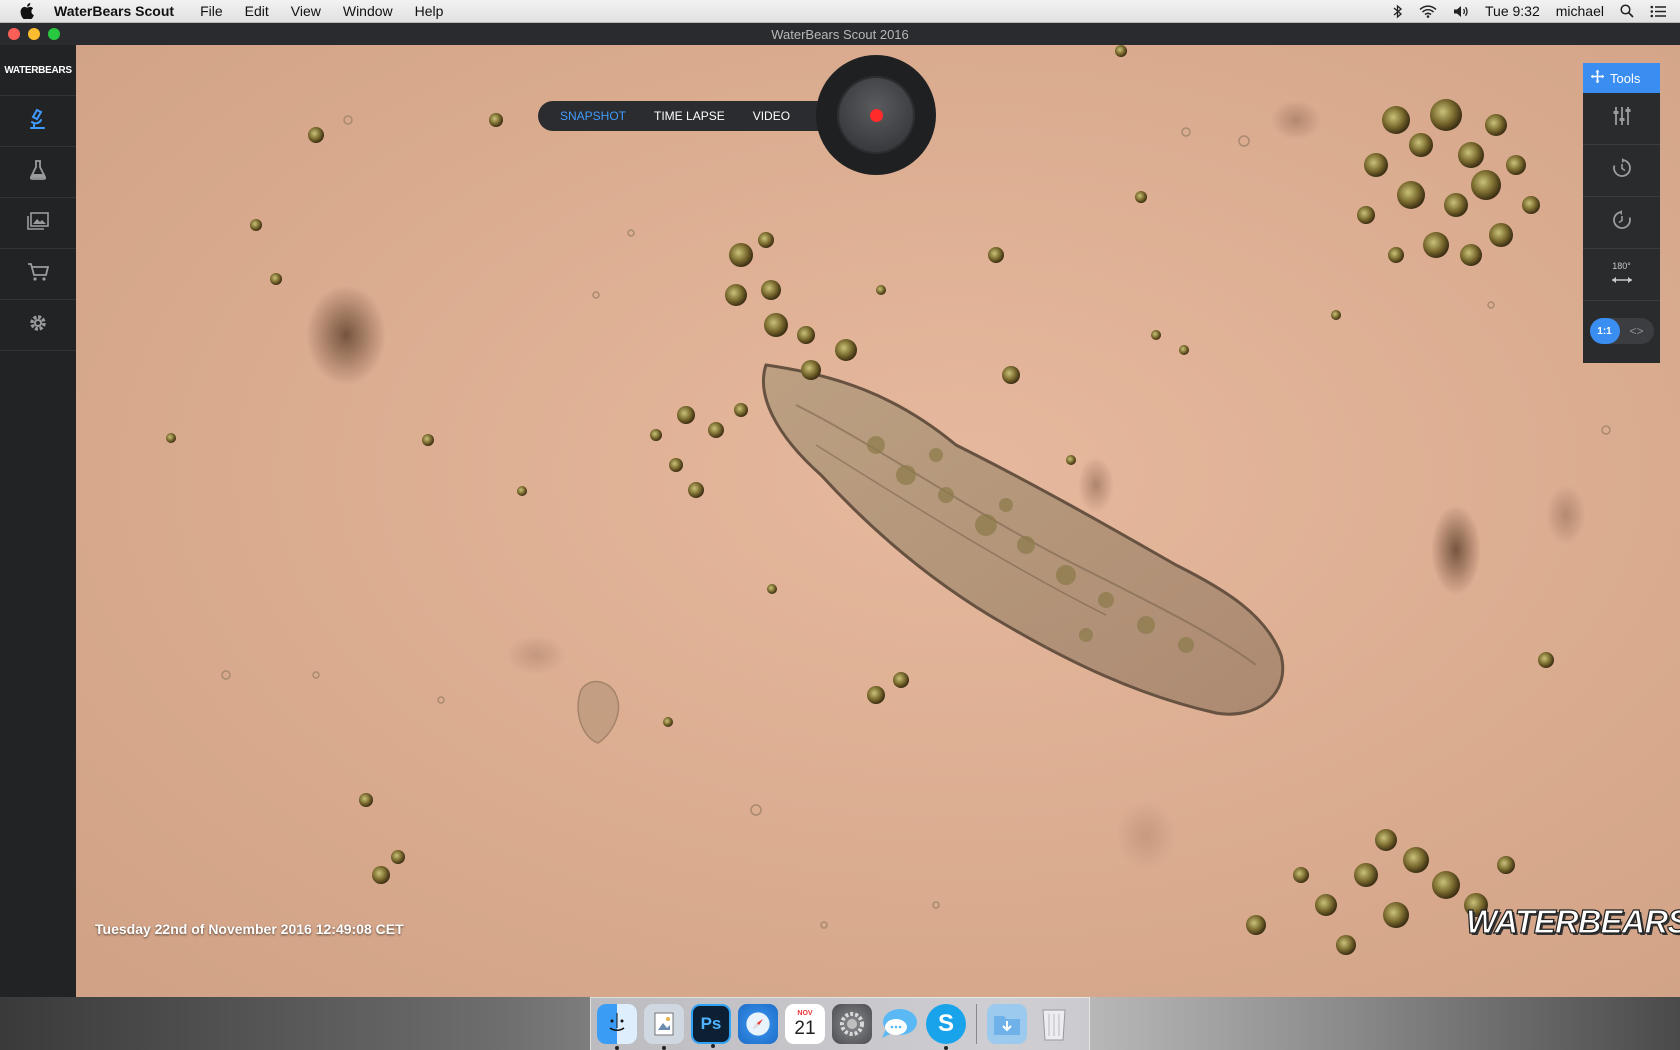 This screenshot has height=1050, width=1680. I want to click on traffic-lights, so click(34, 34).